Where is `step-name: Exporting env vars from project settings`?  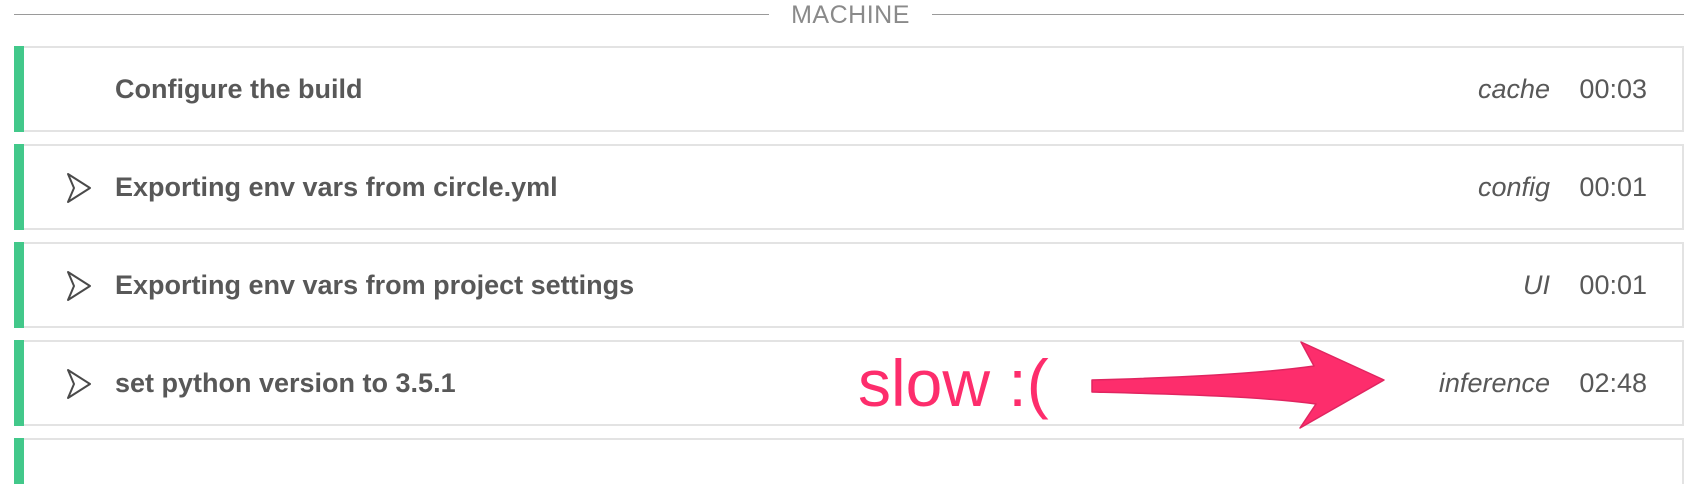 step-name: Exporting env vars from project settings is located at coordinates (375, 285).